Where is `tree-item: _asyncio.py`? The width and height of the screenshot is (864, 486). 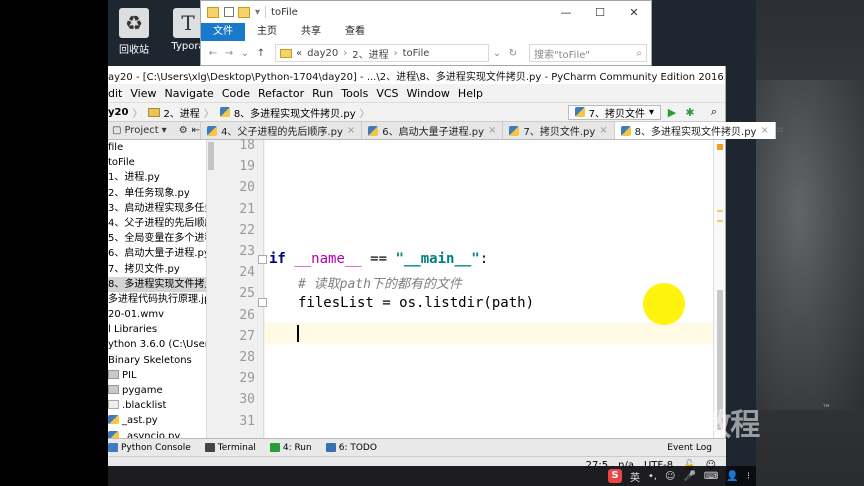 tree-item: _asyncio.py is located at coordinates (157, 433).